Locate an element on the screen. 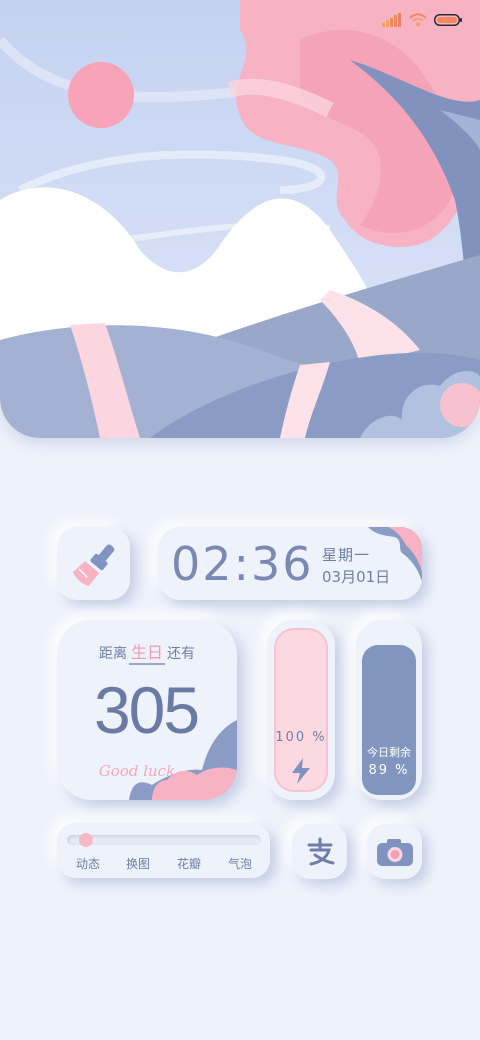  effects-switcher: 动态 换图 花瓣 气泡 is located at coordinates (163, 850).